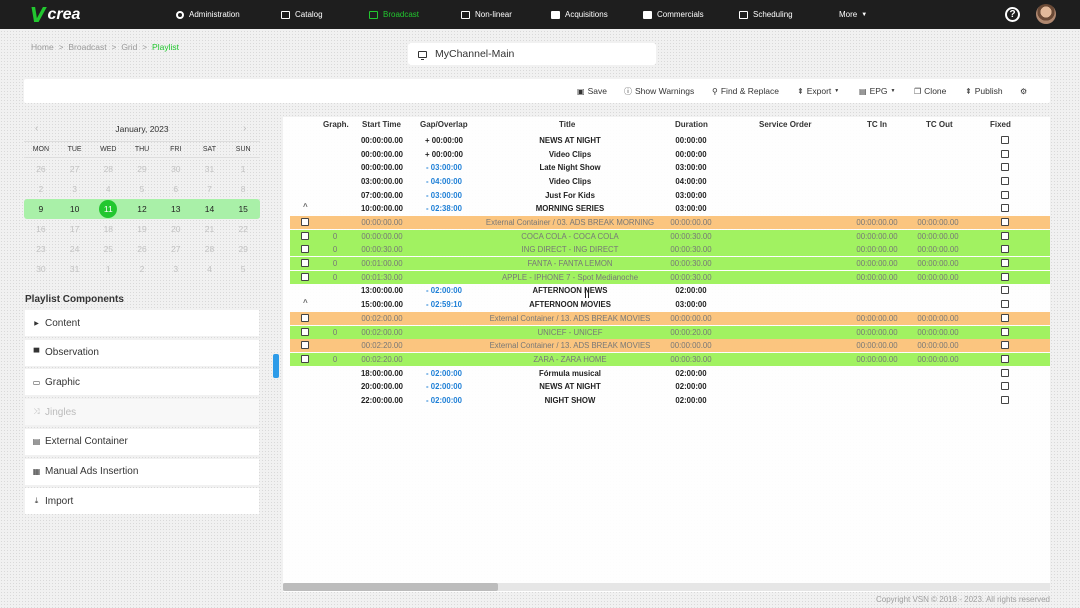  What do you see at coordinates (877, 91) in the screenshot?
I see `epg-button: ▤ EPG ▼` at bounding box center [877, 91].